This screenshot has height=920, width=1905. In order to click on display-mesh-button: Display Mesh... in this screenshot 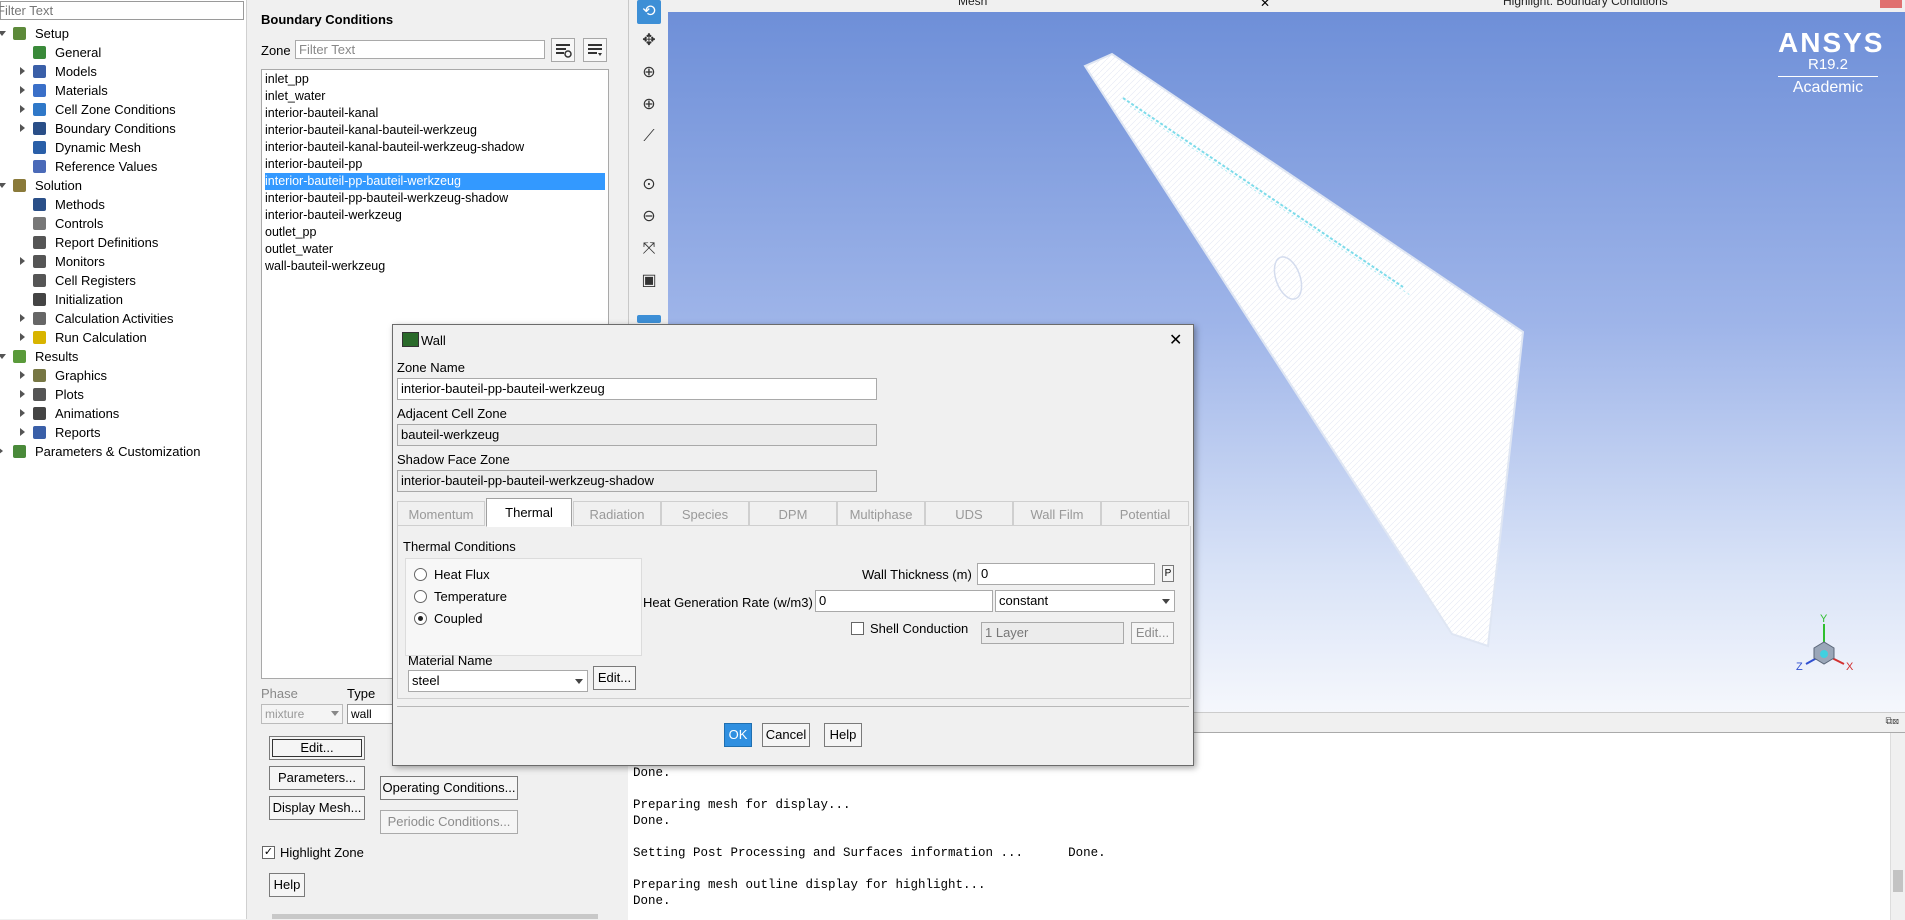, I will do `click(317, 808)`.